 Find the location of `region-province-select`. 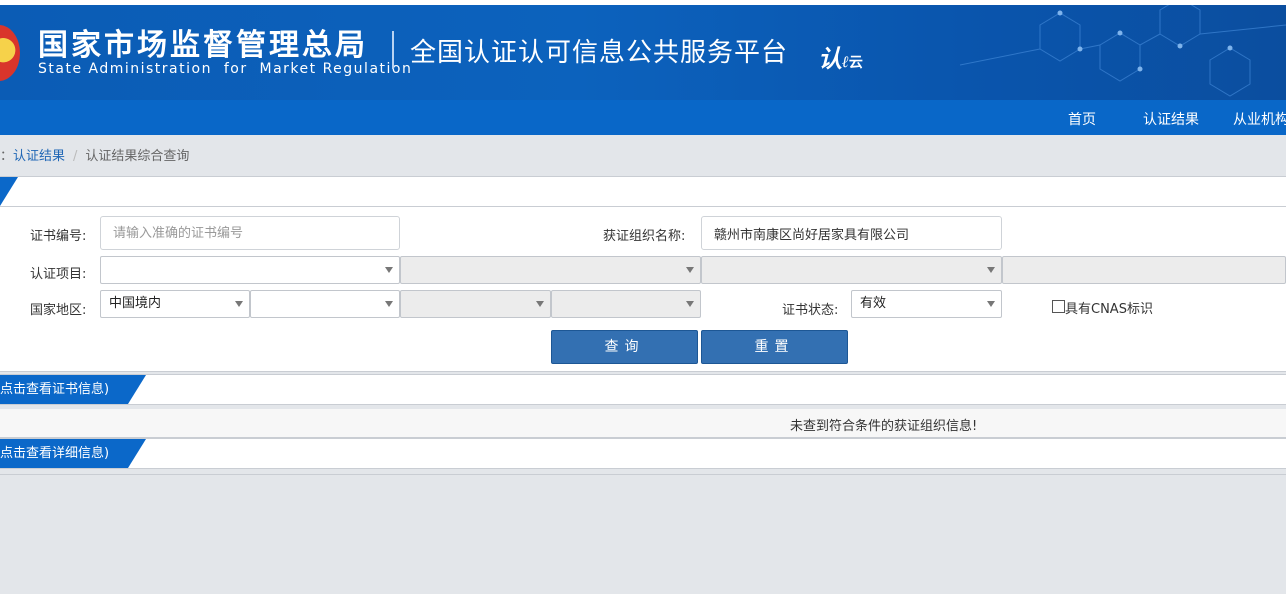

region-province-select is located at coordinates (325, 304).